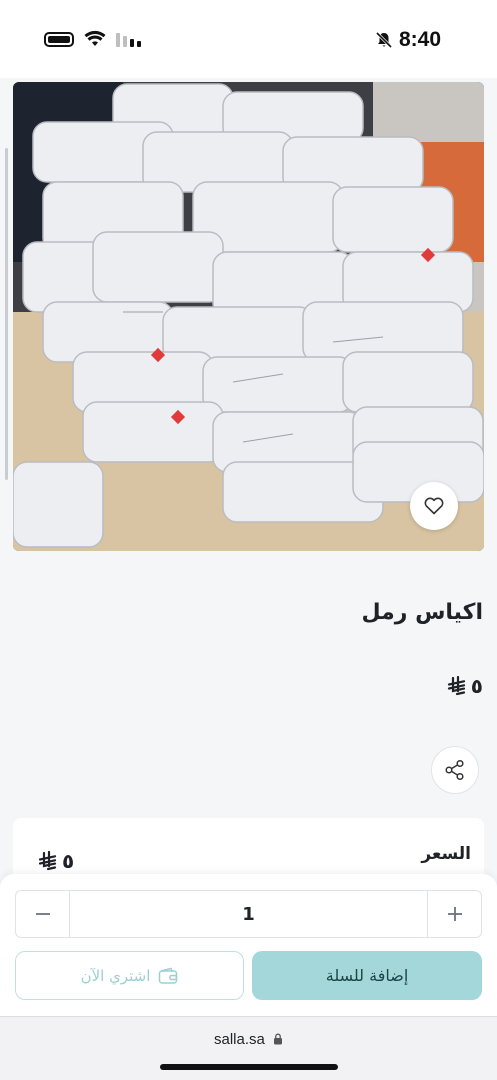  I want to click on clock: 8:40, so click(419, 39).